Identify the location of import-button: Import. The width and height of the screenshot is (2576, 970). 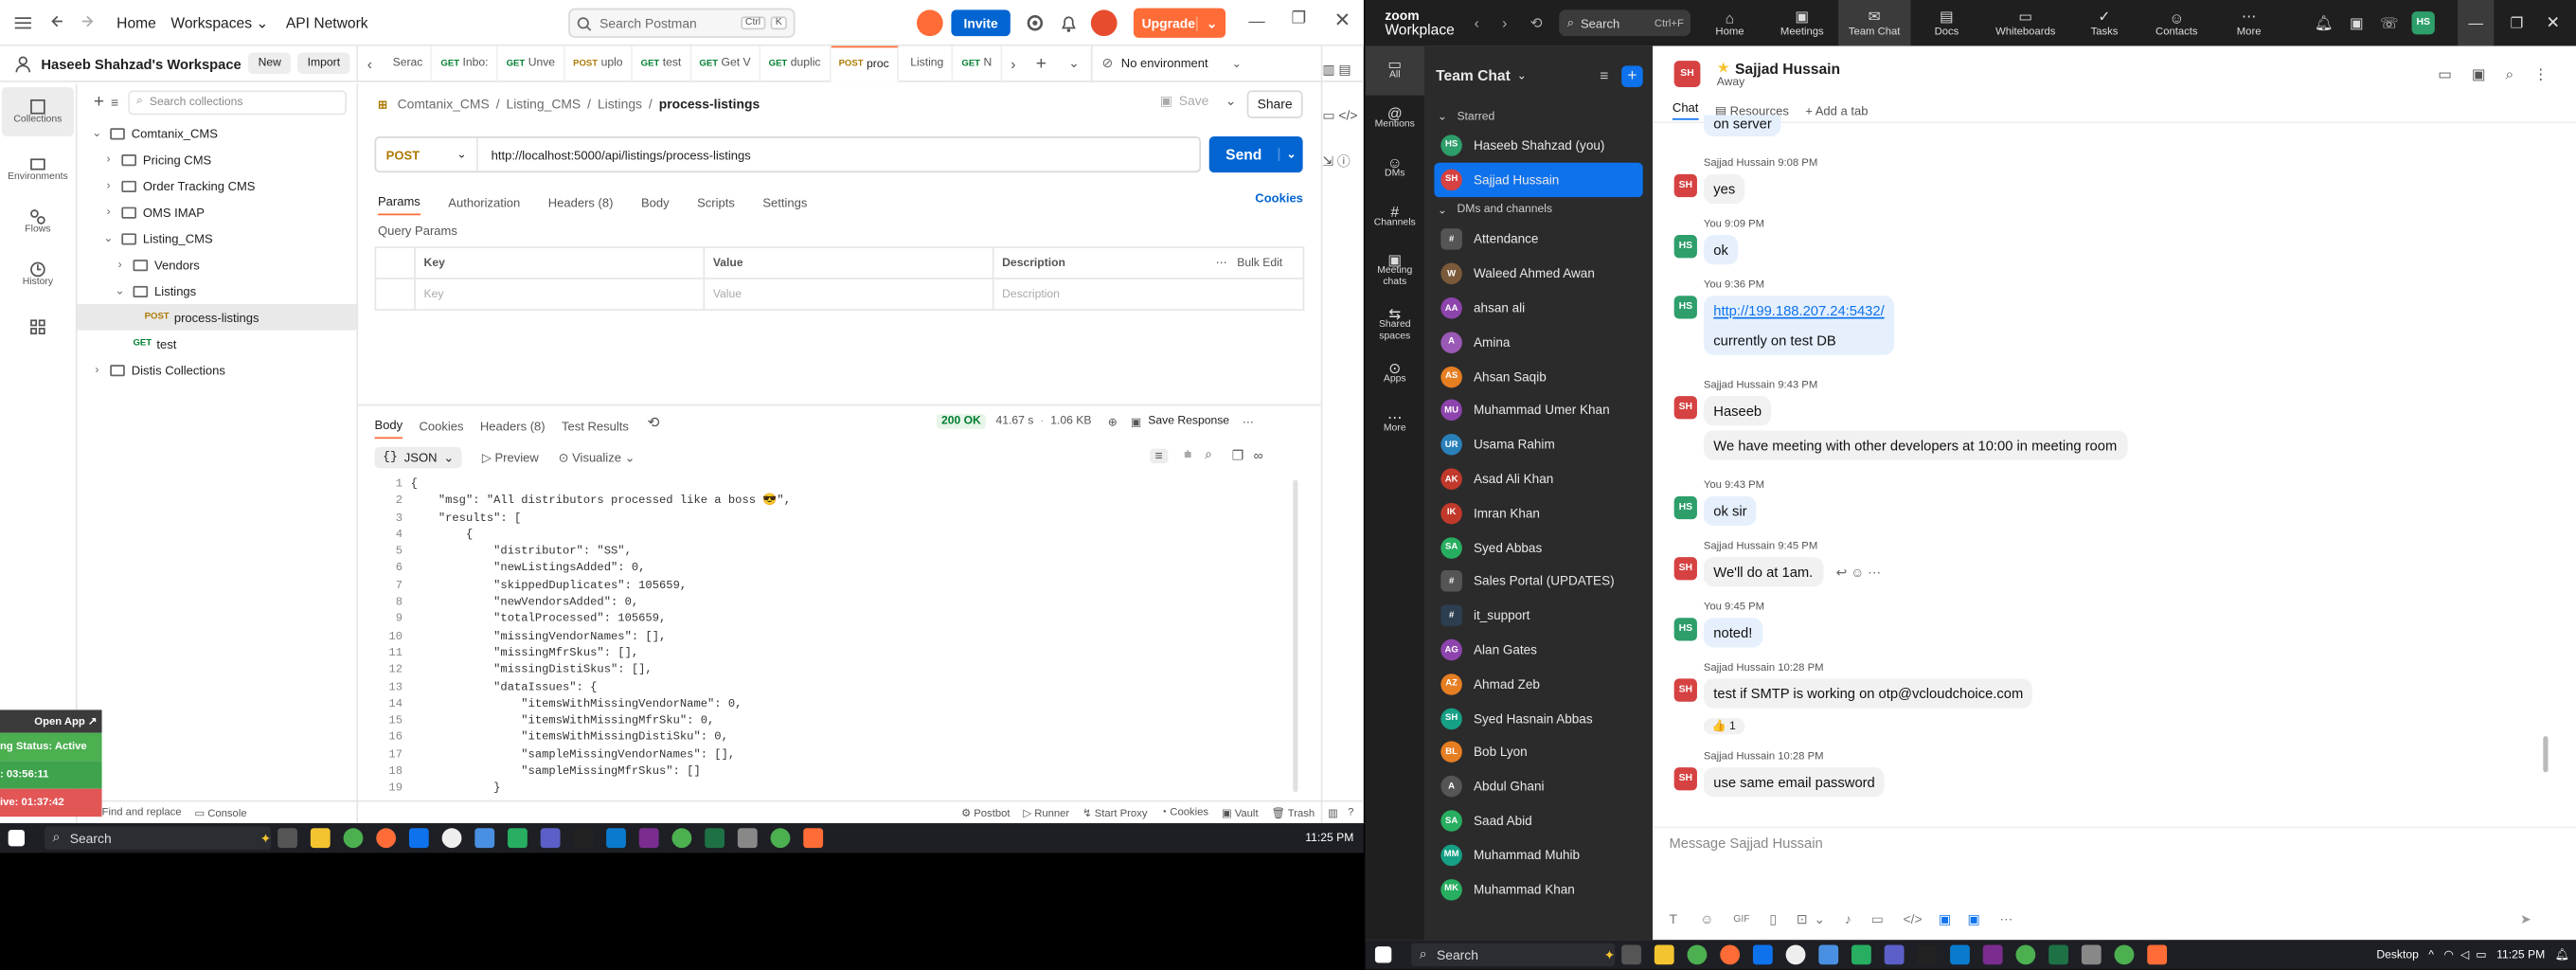
(323, 63).